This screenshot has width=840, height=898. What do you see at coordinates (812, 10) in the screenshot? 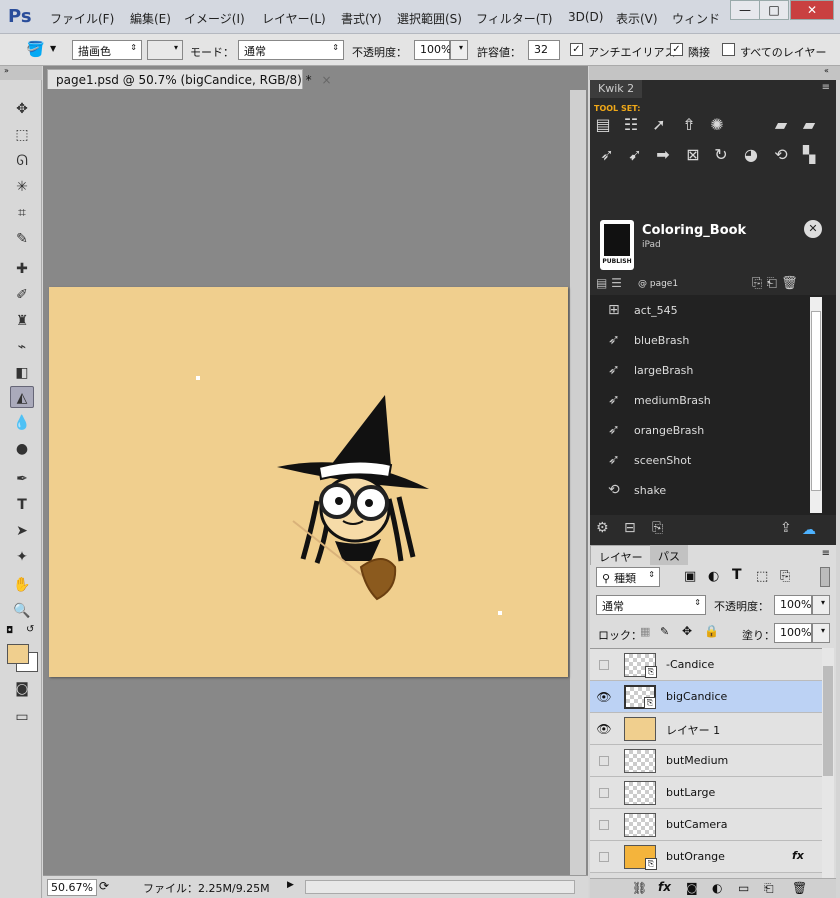
I see `close-window-button: ✕` at bounding box center [812, 10].